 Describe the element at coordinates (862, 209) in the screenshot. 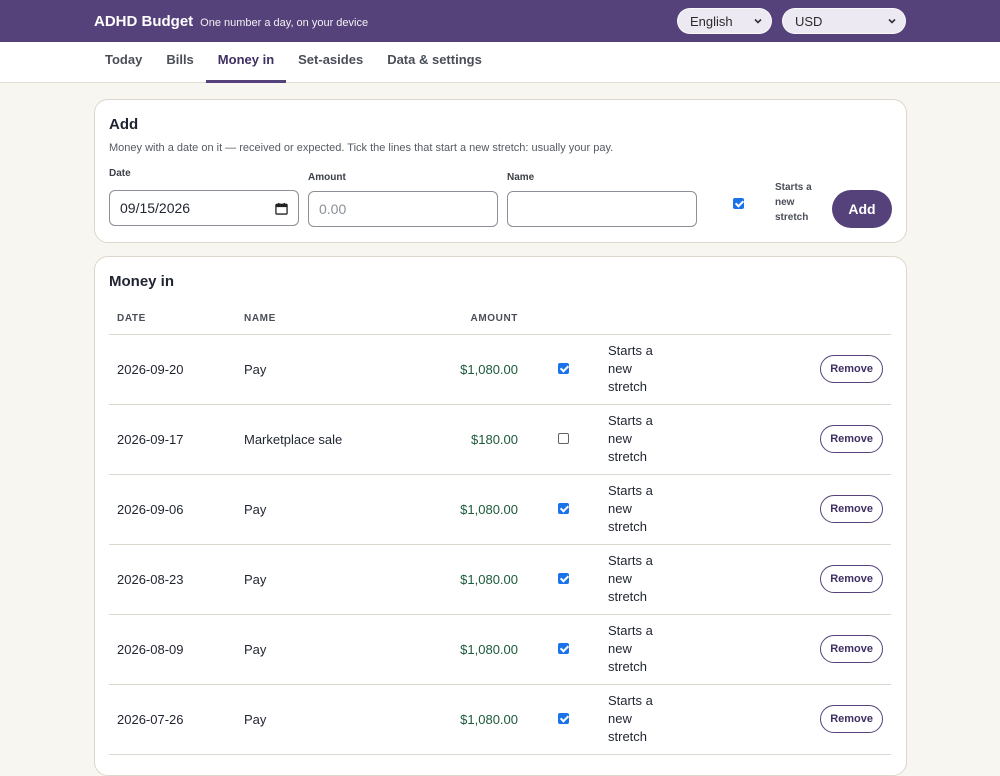

I see `add-button: Add` at that location.